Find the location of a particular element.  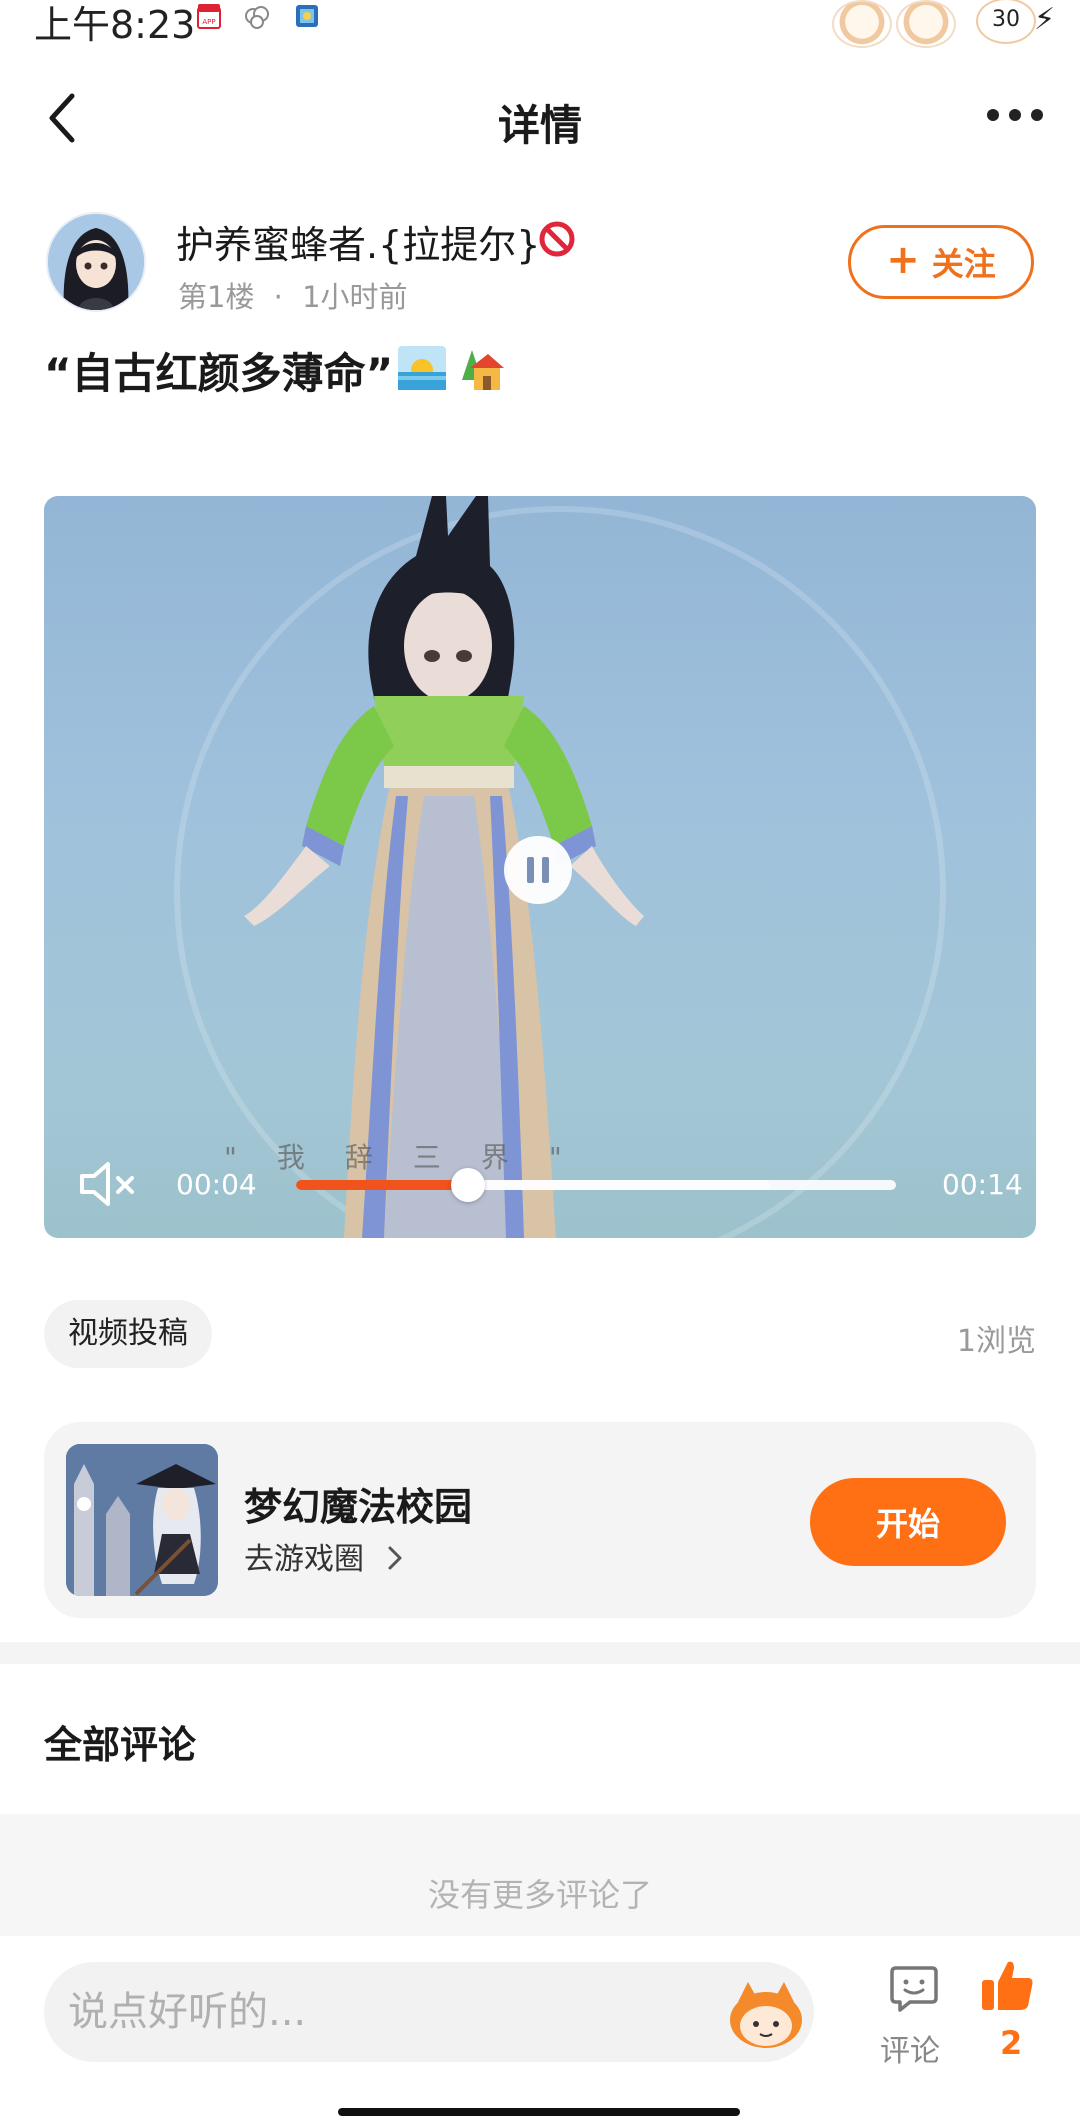

tag-video-submission: 视频投稿 is located at coordinates (128, 1334).